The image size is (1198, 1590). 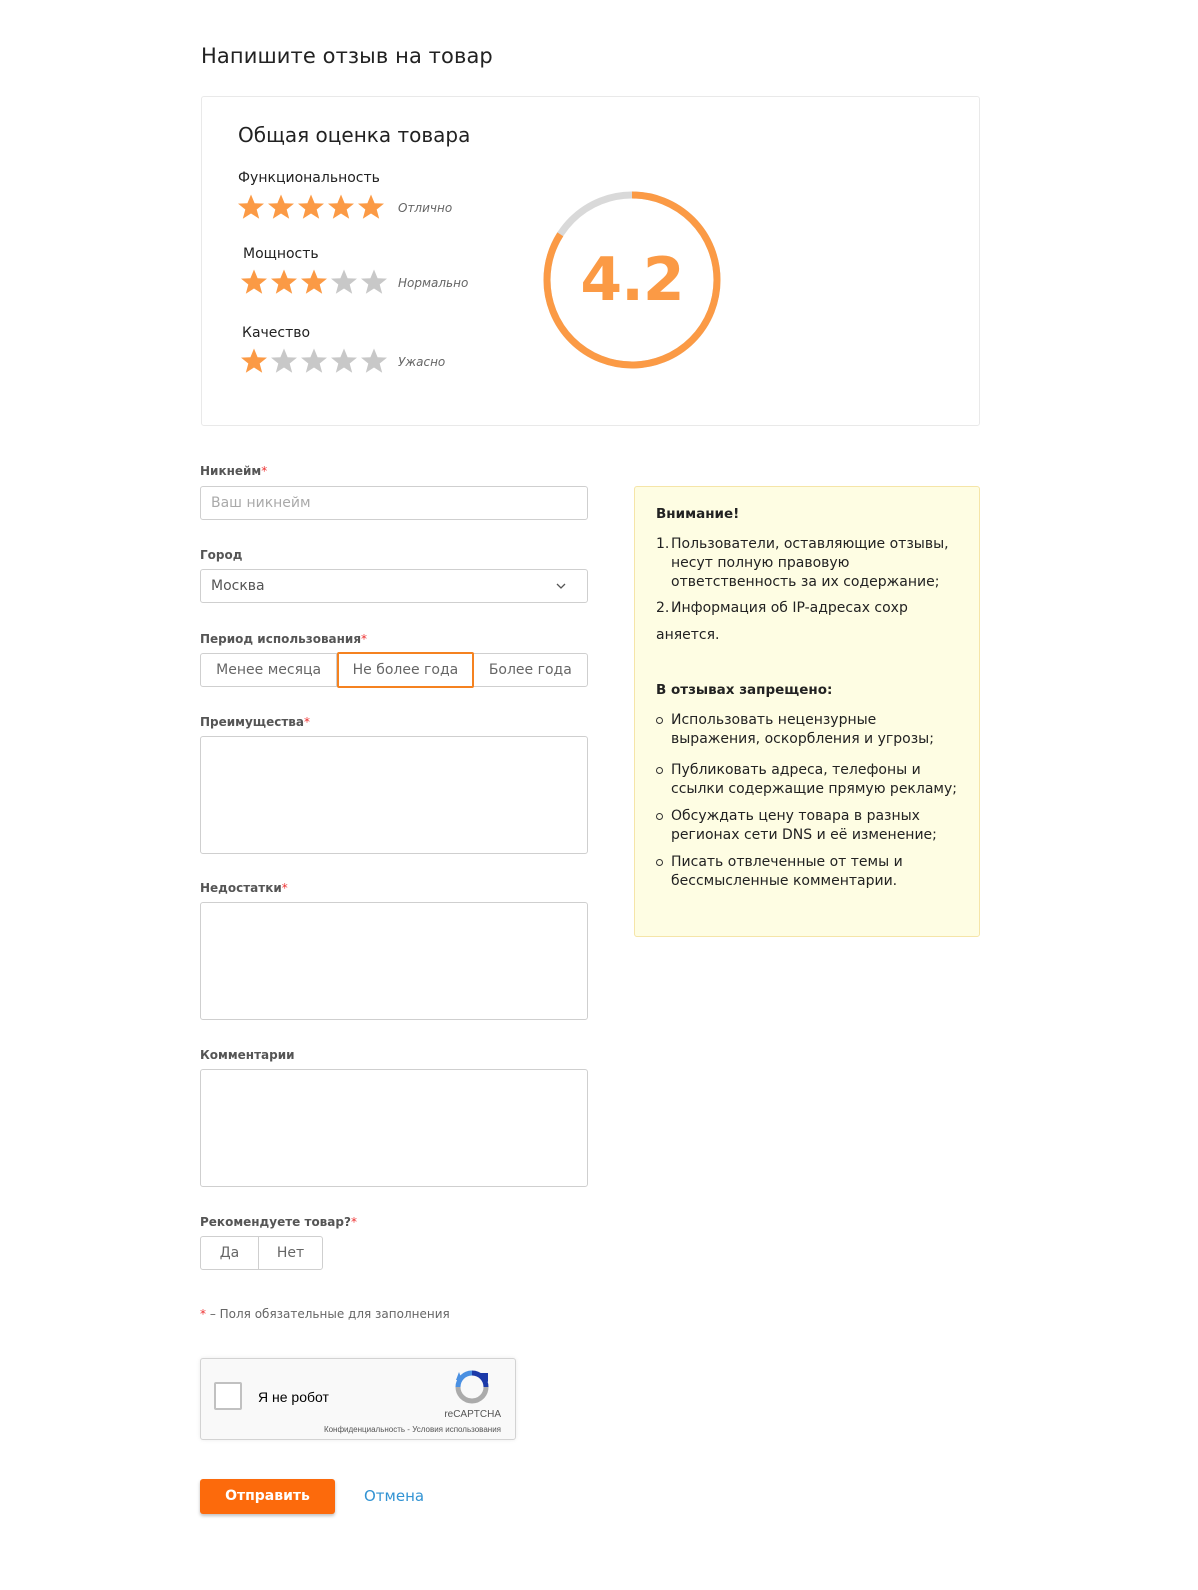 What do you see at coordinates (267, 1496) in the screenshot?
I see `submit-button: Отправить` at bounding box center [267, 1496].